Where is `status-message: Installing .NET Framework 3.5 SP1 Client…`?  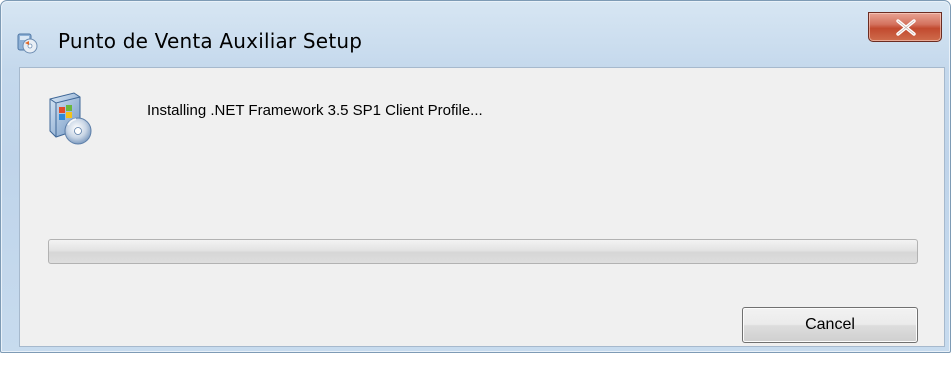
status-message: Installing .NET Framework 3.5 SP1 Client… is located at coordinates (315, 110).